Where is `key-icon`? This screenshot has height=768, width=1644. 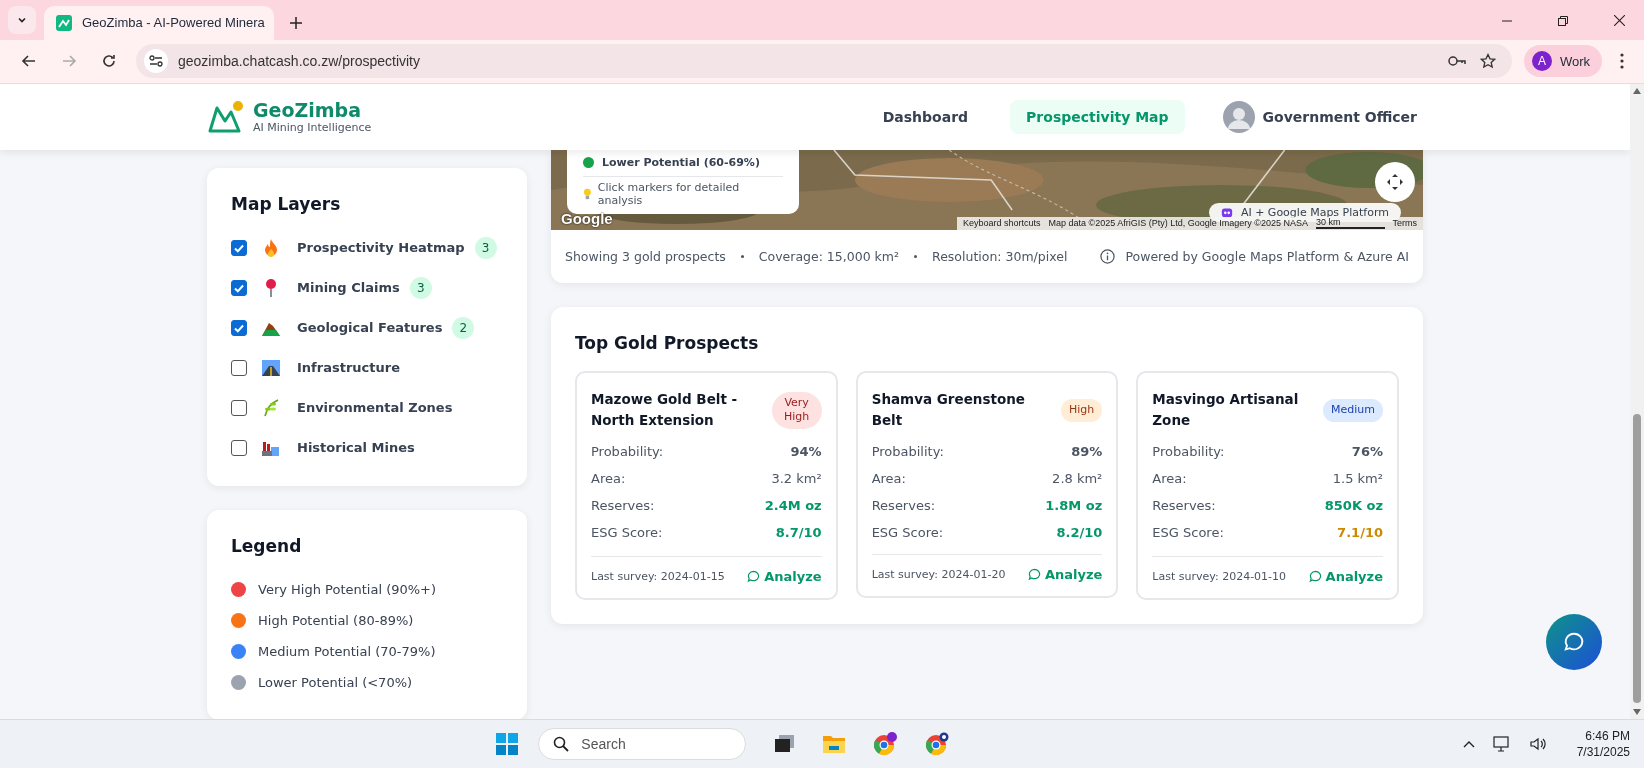
key-icon is located at coordinates (1456, 61).